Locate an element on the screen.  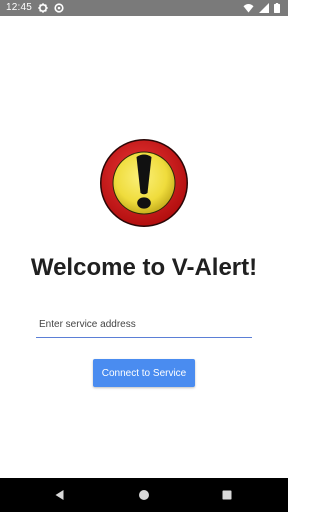
home-icon is located at coordinates (144, 495).